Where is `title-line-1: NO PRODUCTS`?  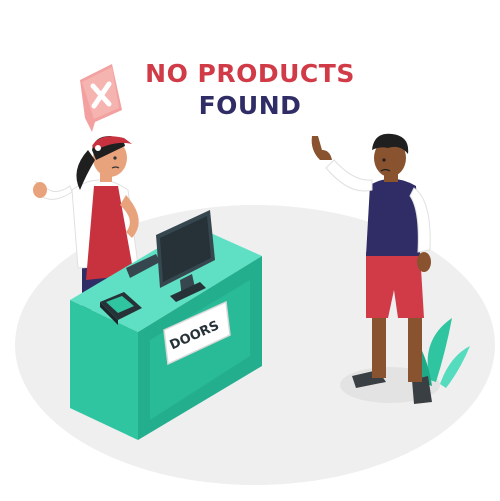
title-line-1: NO PRODUCTS is located at coordinates (250, 73).